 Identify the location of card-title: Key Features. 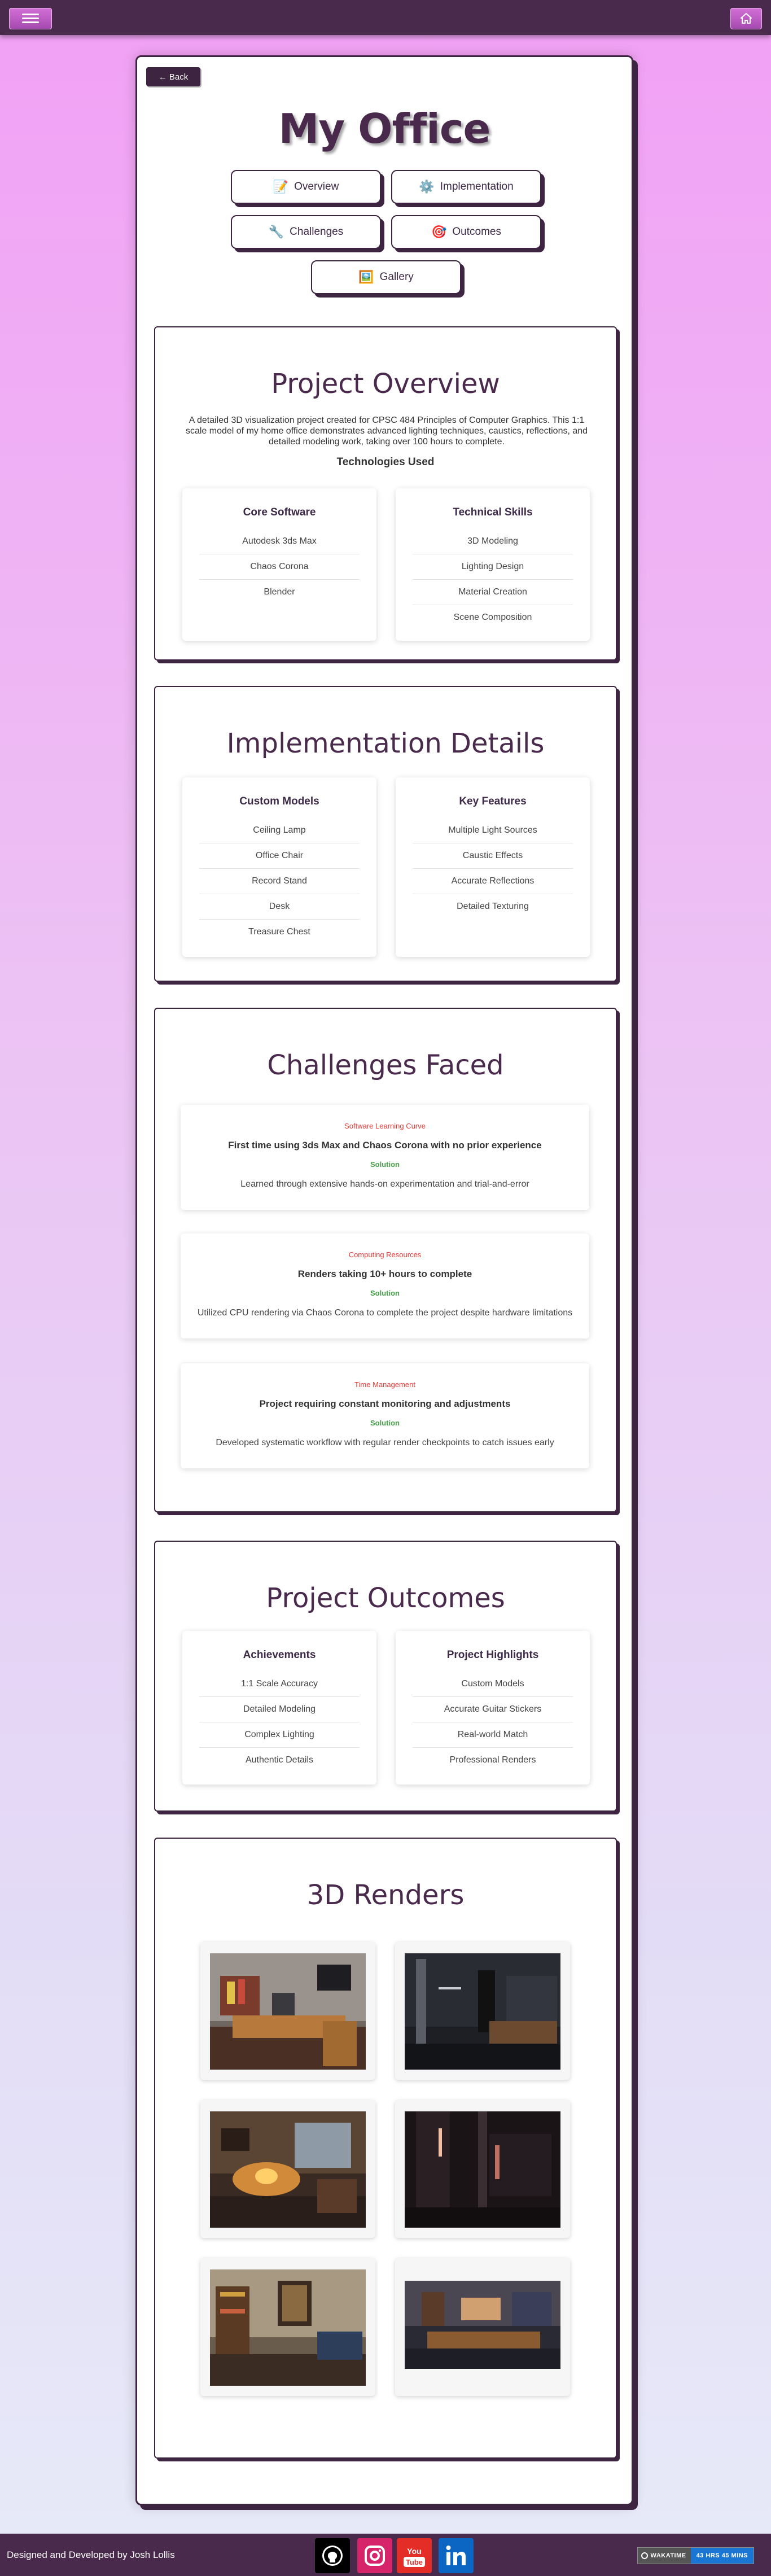
(493, 801).